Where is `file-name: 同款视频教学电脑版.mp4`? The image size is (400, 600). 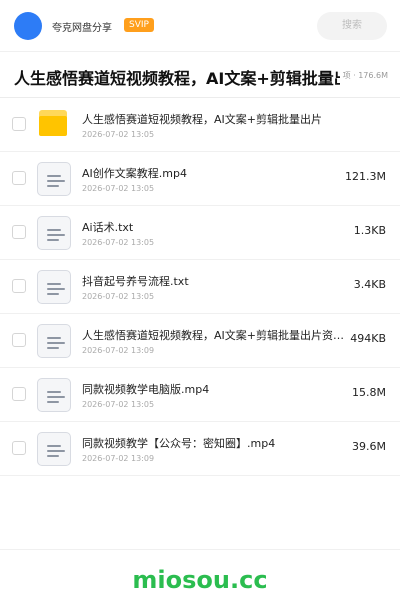
file-name: 同款视频教学电脑版.mp4 is located at coordinates (216, 389).